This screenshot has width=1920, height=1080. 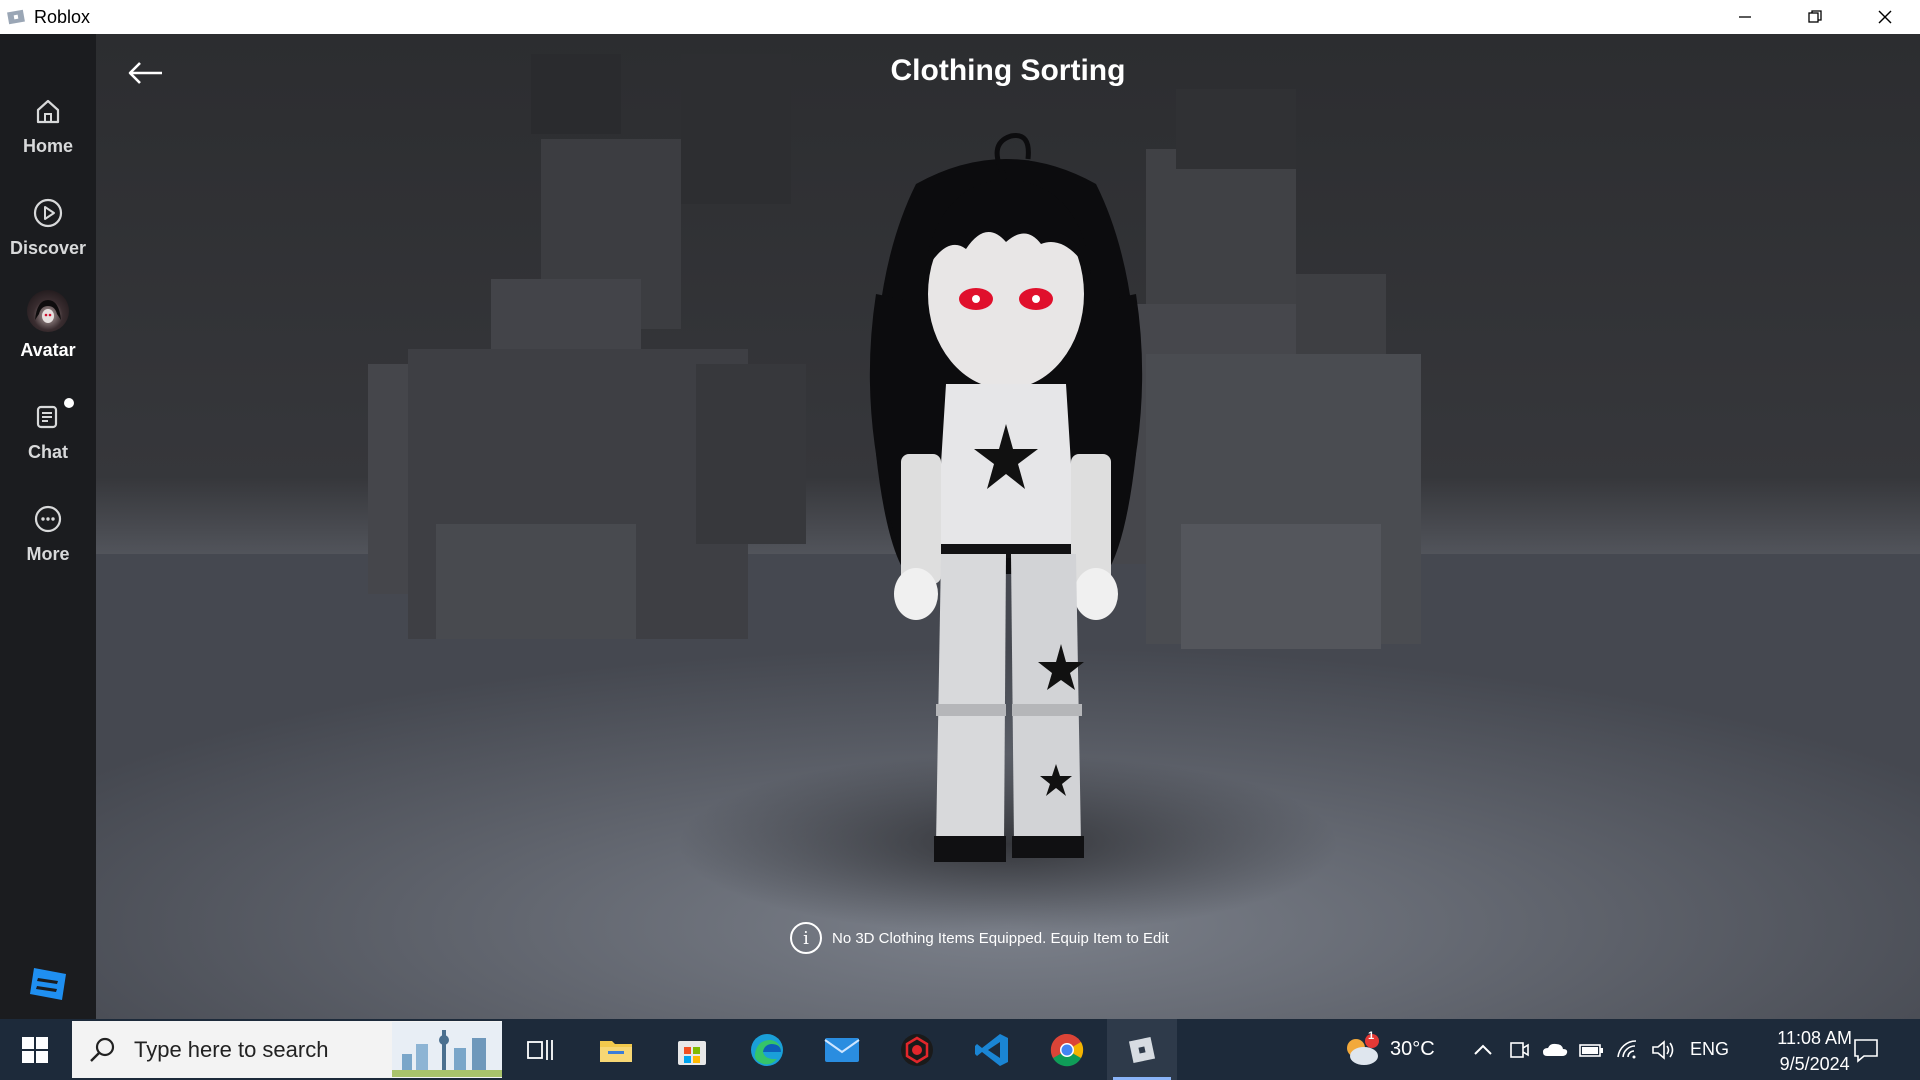 I want to click on roblox-logo-icon, so click(x=48, y=984).